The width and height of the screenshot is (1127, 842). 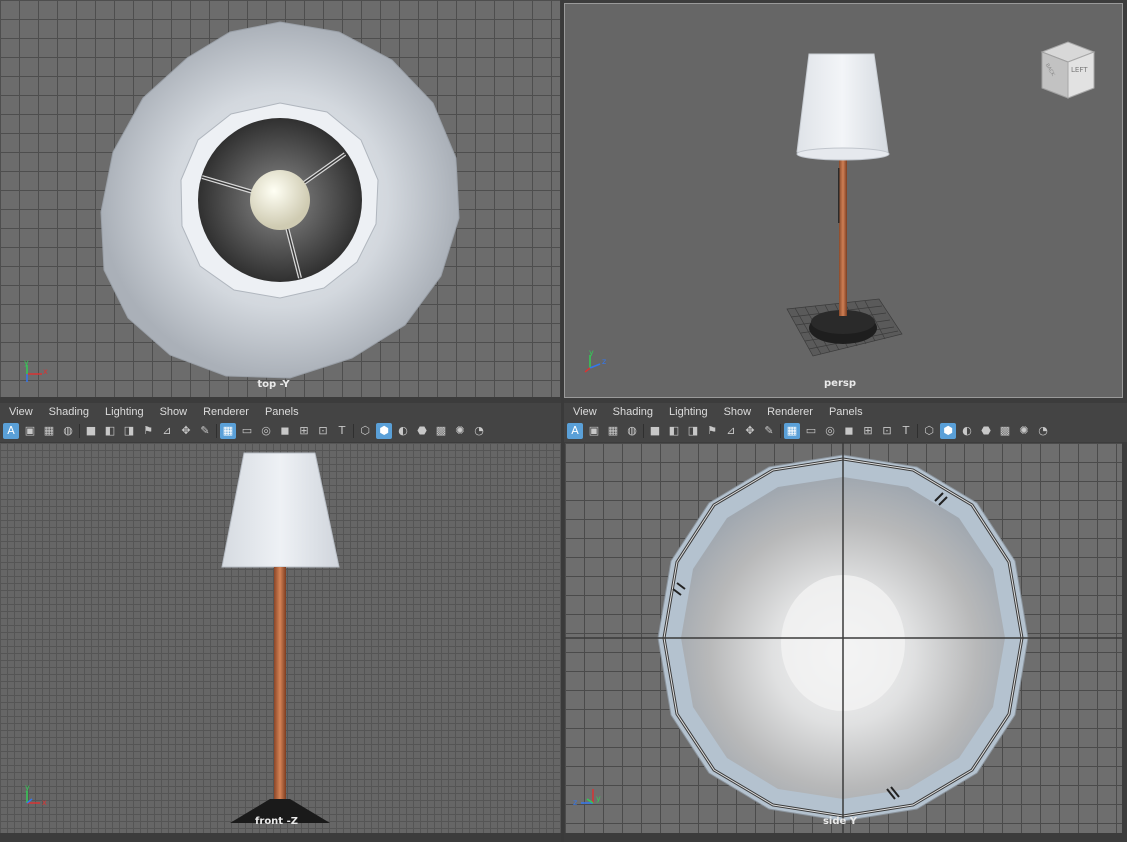 I want to click on light-bulb, so click(x=280, y=200).